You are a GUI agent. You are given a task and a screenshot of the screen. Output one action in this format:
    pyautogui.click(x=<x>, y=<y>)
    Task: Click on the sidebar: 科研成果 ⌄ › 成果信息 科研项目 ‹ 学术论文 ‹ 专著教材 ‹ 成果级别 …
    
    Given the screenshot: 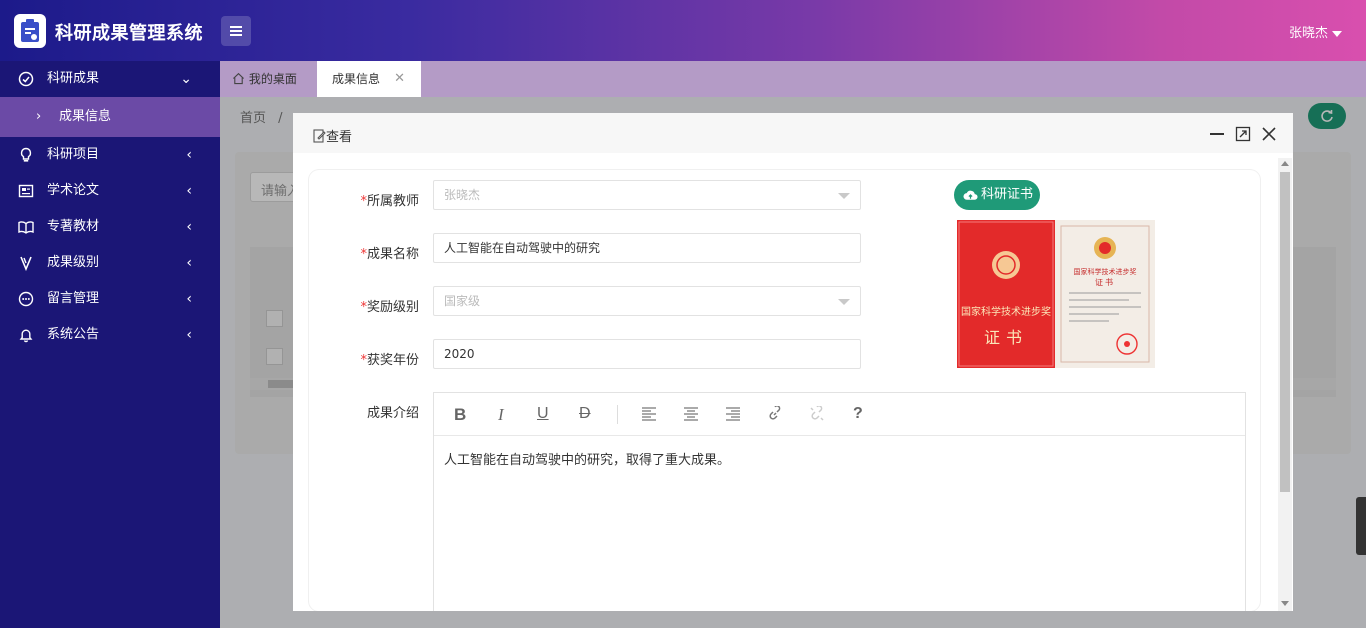 What is the action you would take?
    pyautogui.click(x=110, y=344)
    